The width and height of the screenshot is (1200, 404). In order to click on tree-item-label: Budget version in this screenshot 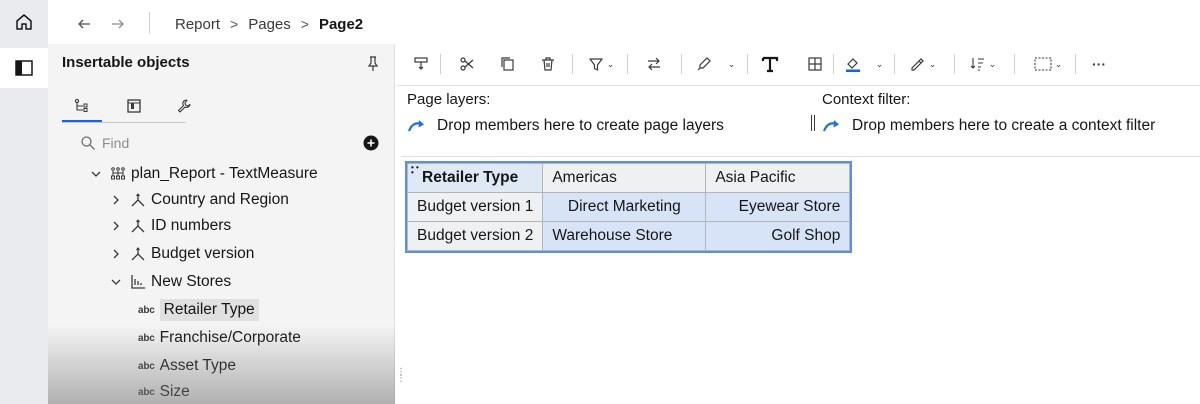, I will do `click(203, 253)`.